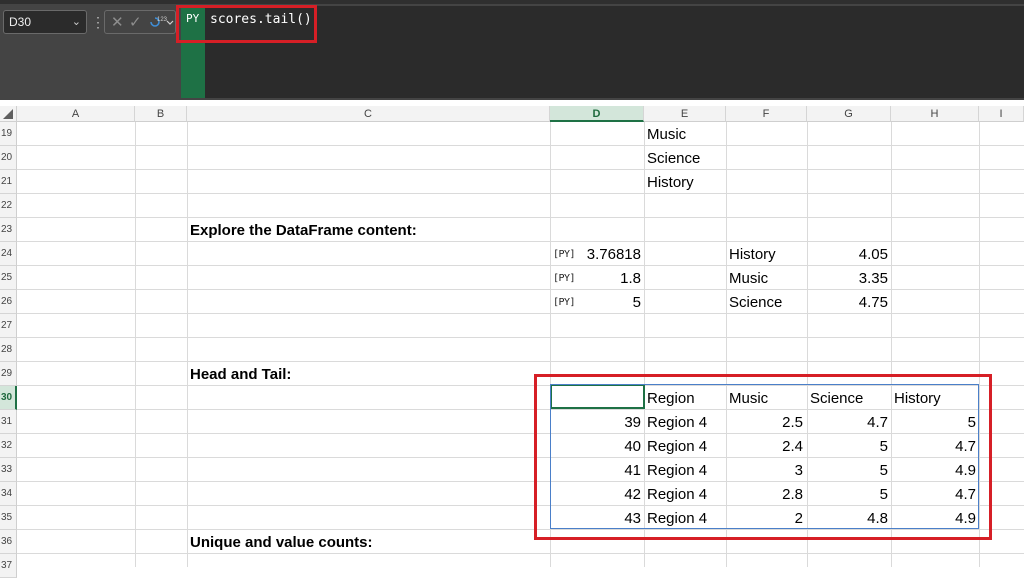  I want to click on more-options-icon: ⋮, so click(98, 22).